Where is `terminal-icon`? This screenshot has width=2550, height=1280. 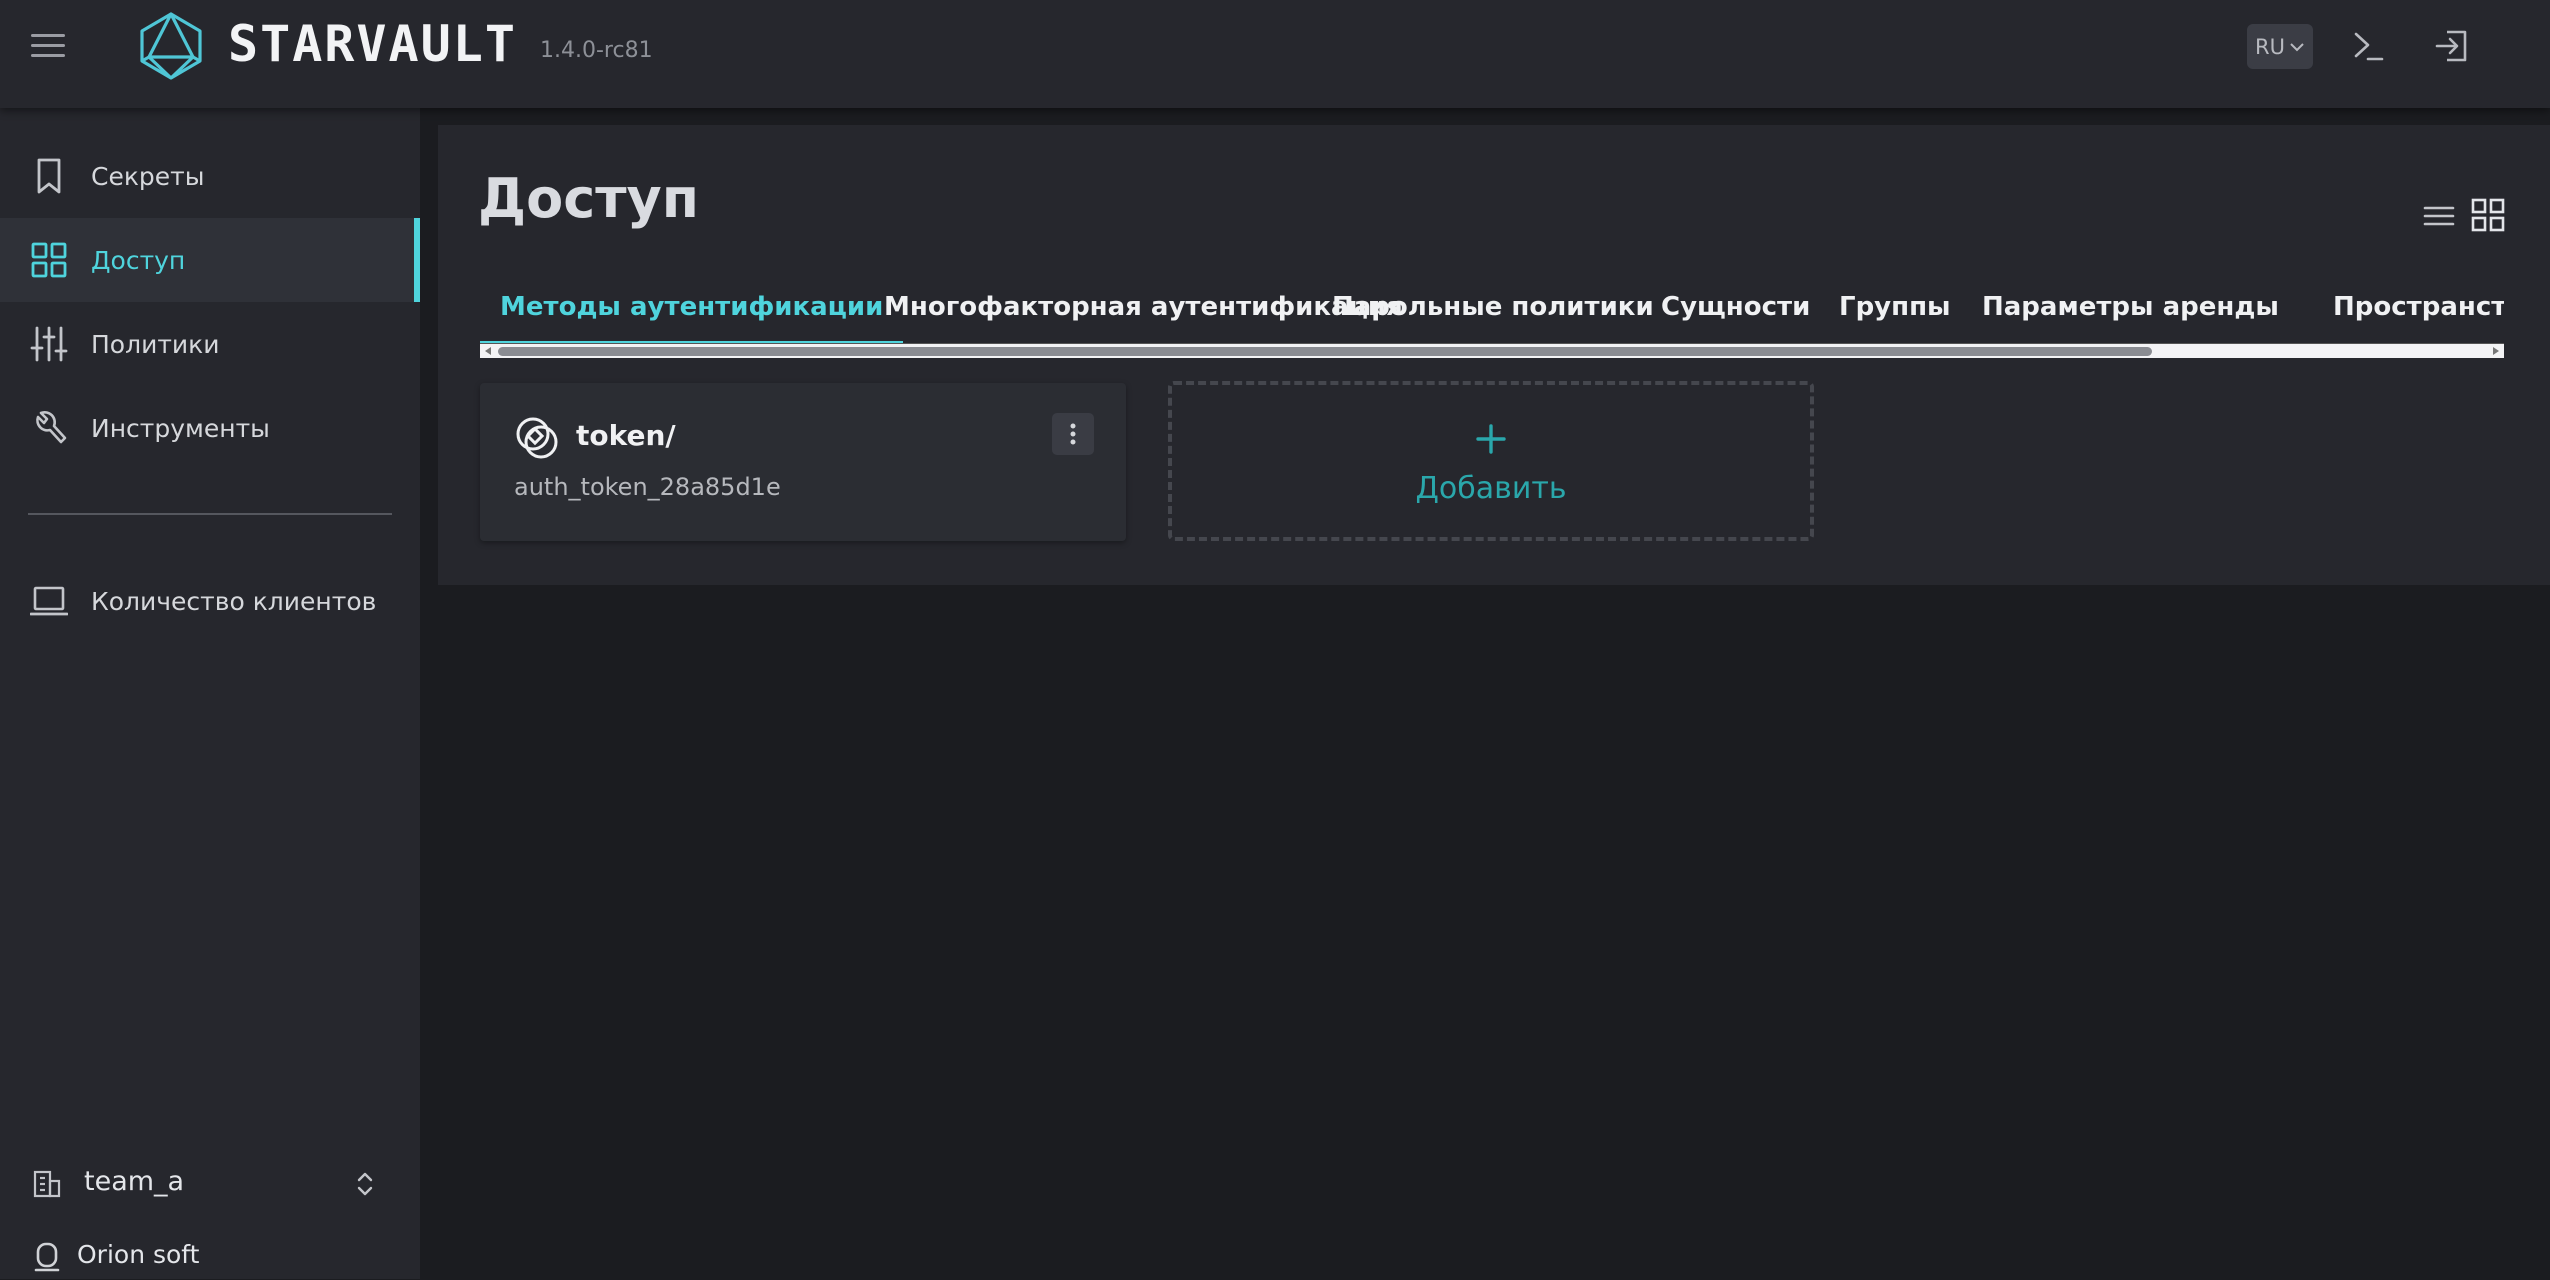 terminal-icon is located at coordinates (2368, 46).